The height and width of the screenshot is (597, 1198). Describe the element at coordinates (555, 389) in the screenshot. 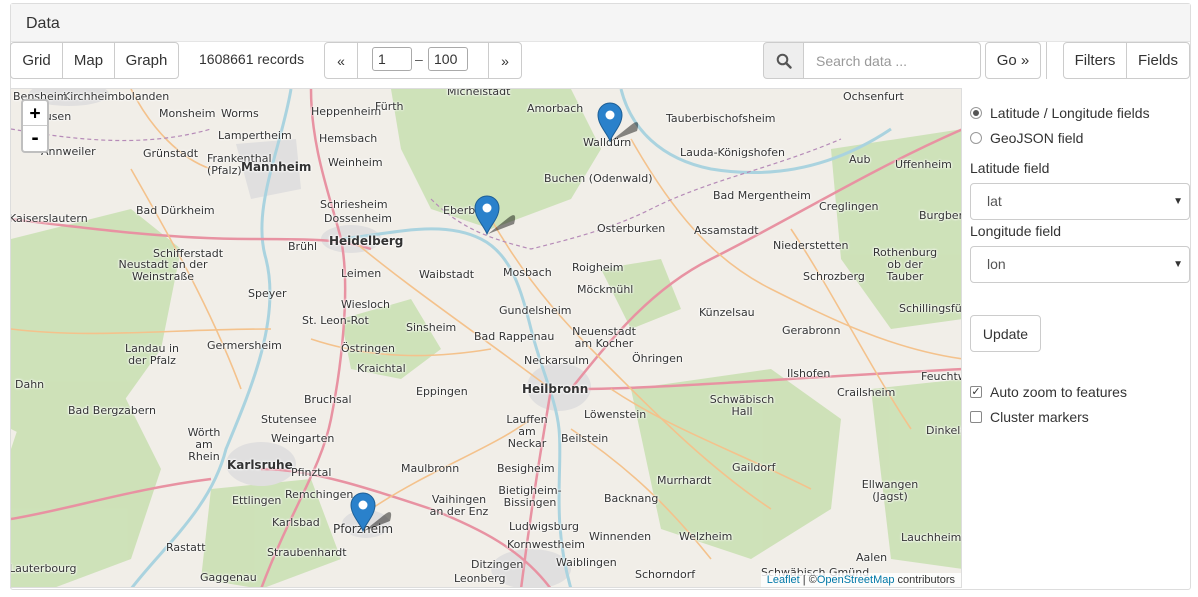

I see `place-label: Heilbronn` at that location.